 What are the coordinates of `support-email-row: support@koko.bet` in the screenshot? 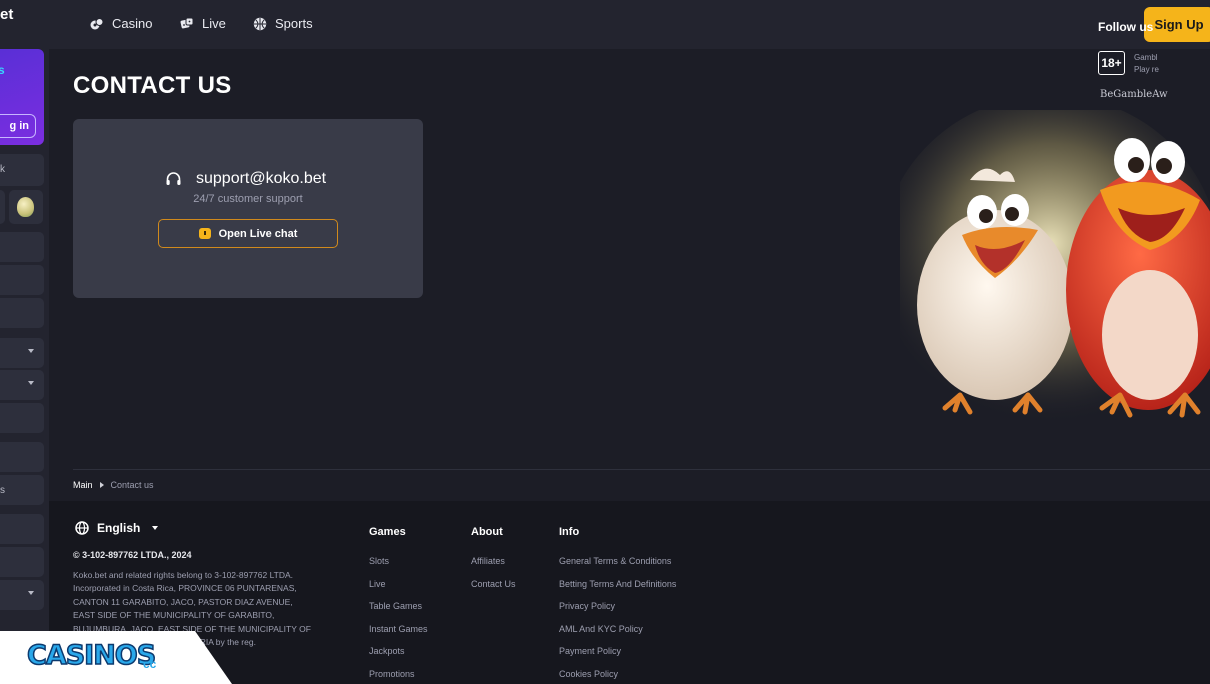 It's located at (245, 179).